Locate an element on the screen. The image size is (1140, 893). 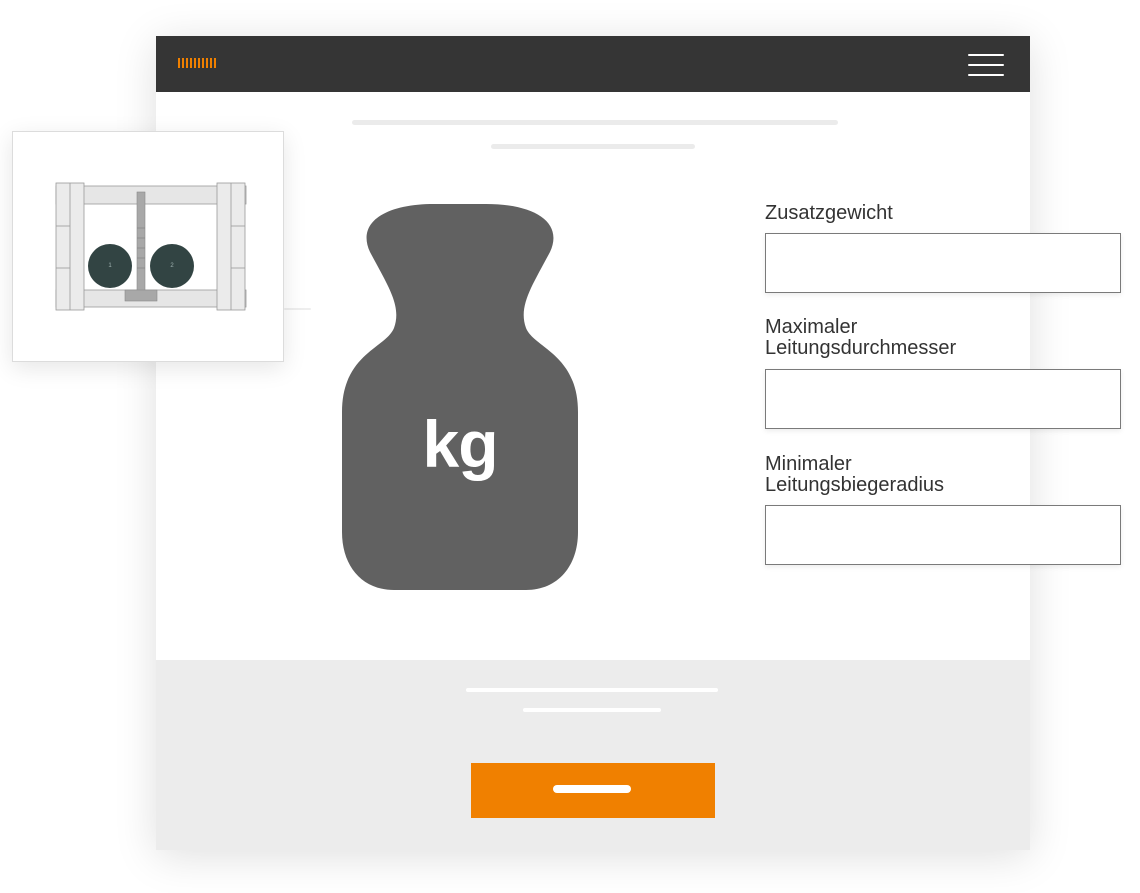
wheel-label: 1 is located at coordinates (110, 266).